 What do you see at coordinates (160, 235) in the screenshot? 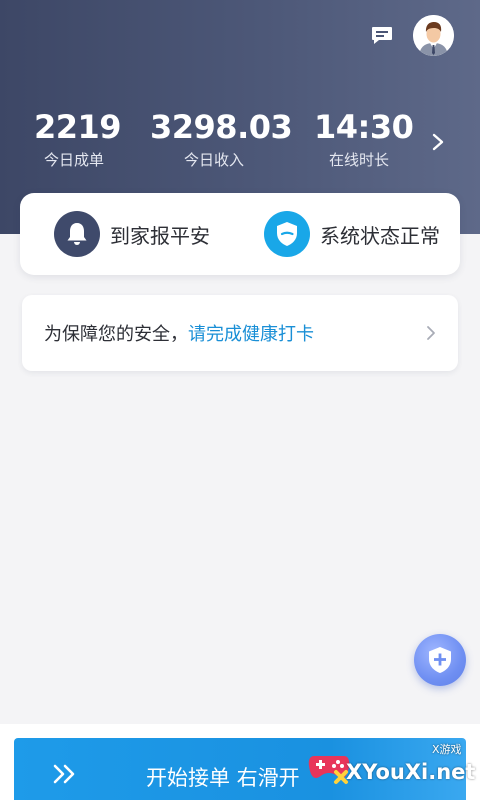
I see `home-safe-label: 到家报平安` at bounding box center [160, 235].